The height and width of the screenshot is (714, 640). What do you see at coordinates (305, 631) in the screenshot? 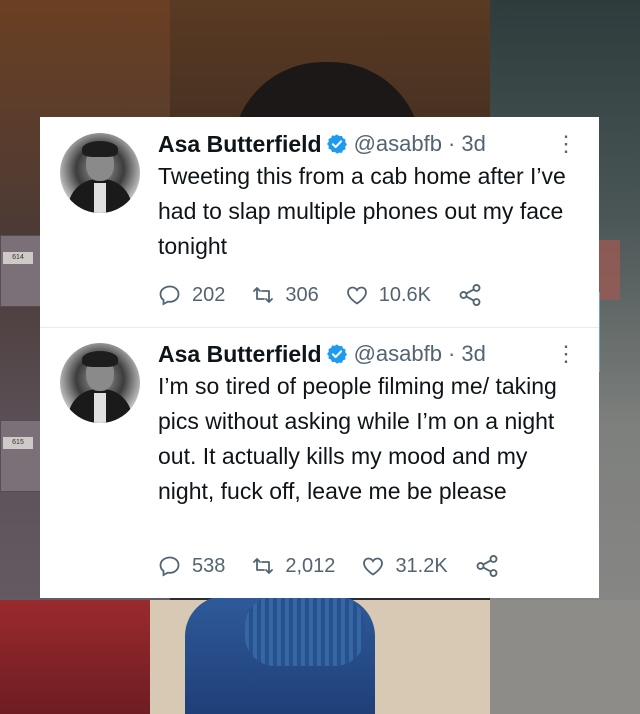
I see `background-jacket-cuff` at bounding box center [305, 631].